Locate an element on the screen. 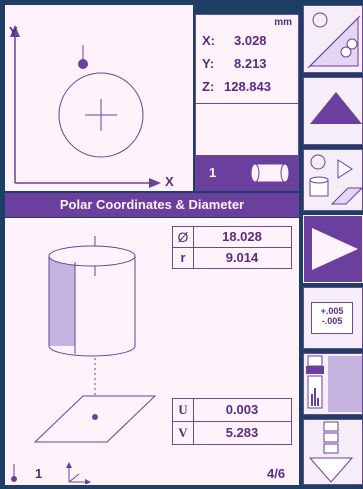 The width and height of the screenshot is (363, 489). axes-icon is located at coordinates (78, 473).